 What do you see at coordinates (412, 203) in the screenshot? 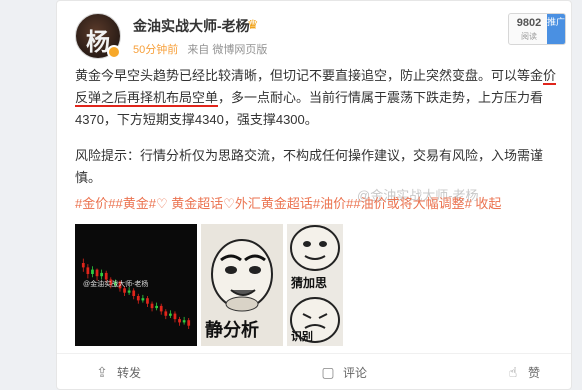
I see `tag-oil-adjust: #油价或将大幅调整#` at bounding box center [412, 203].